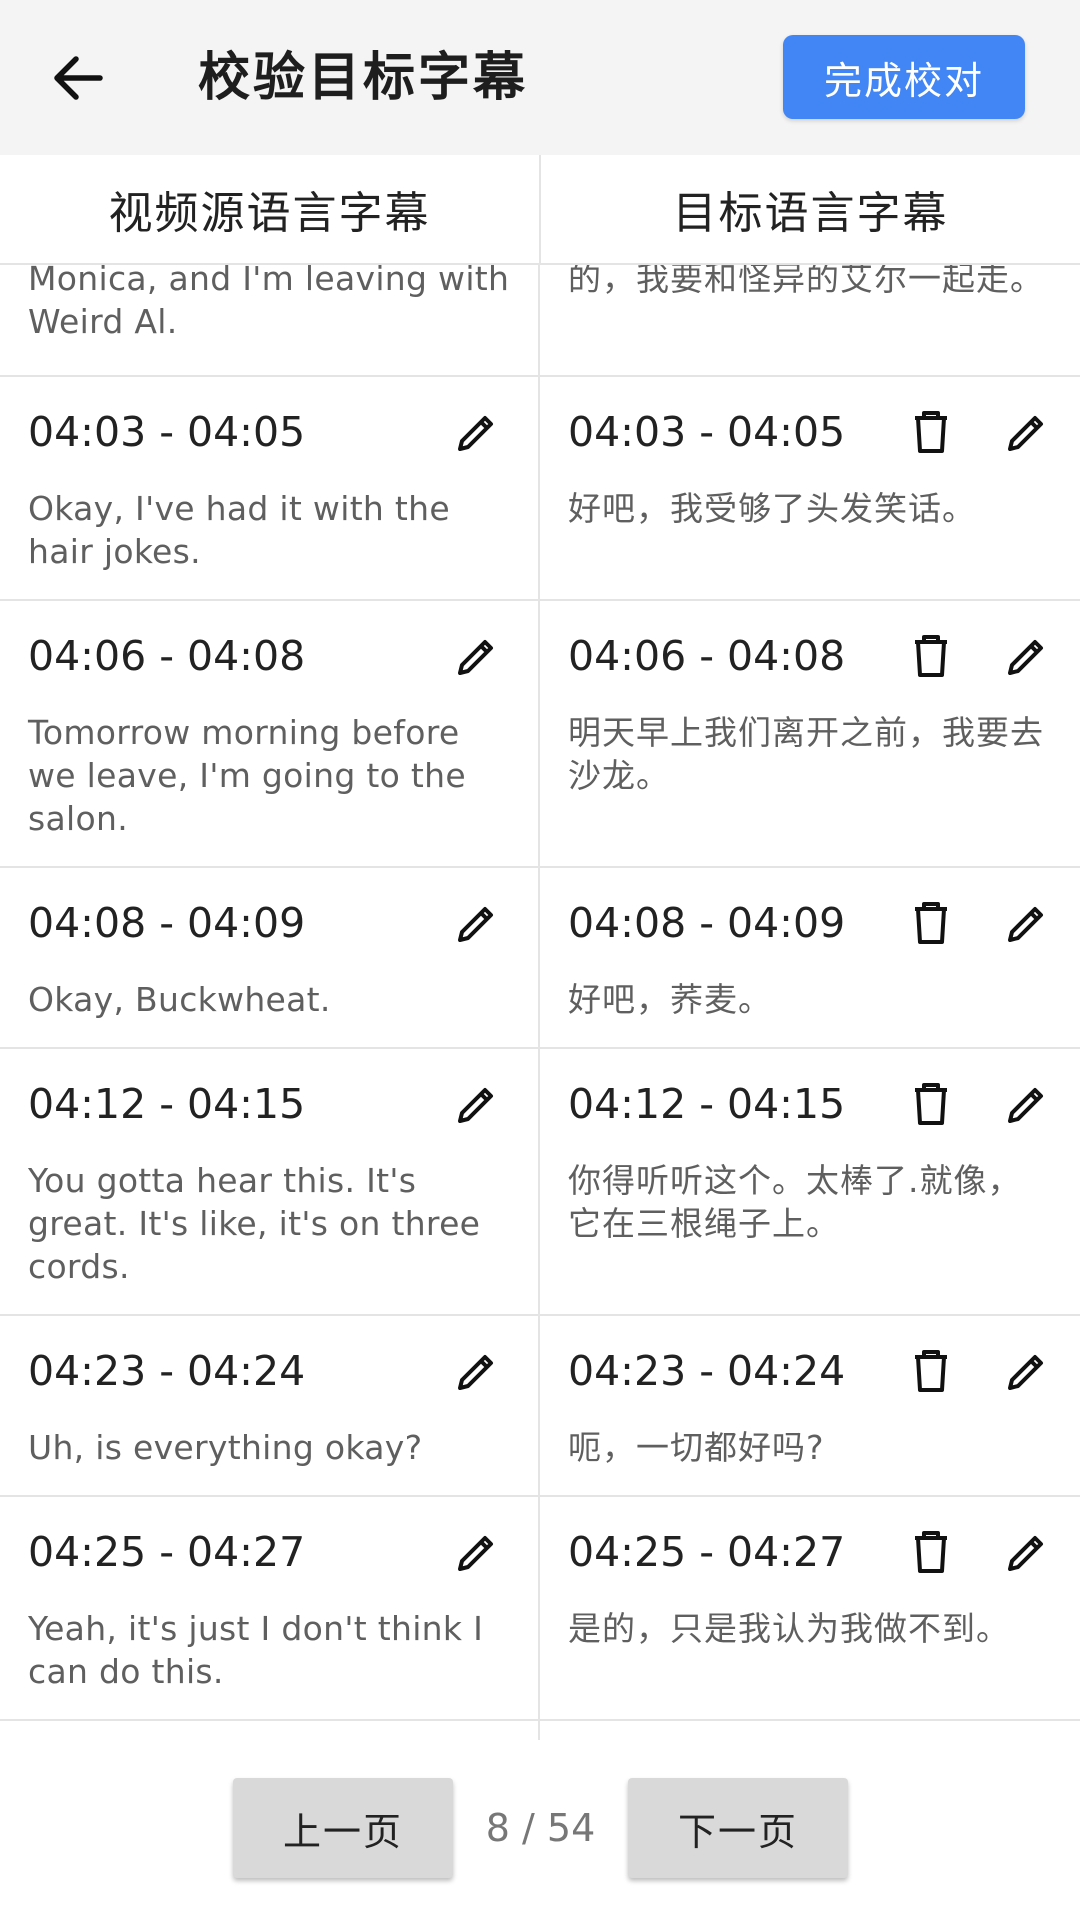 This screenshot has height=1920, width=1080. What do you see at coordinates (167, 656) in the screenshot?
I see `source-timestamp: 04:06 - 04:08` at bounding box center [167, 656].